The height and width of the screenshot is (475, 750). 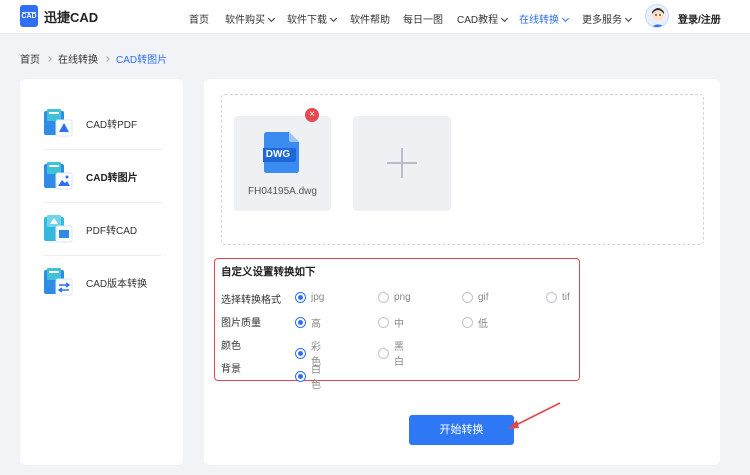 I want to click on format-option-jpg: jpg, so click(x=309, y=297).